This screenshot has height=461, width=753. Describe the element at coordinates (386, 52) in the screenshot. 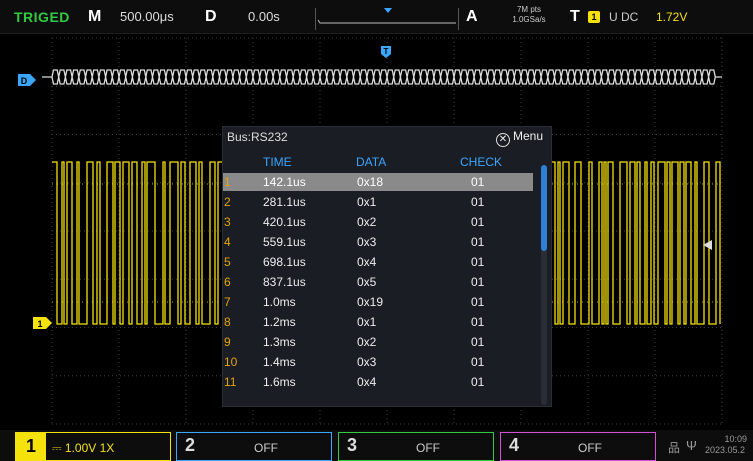

I see `trigger-position-marker: T` at that location.